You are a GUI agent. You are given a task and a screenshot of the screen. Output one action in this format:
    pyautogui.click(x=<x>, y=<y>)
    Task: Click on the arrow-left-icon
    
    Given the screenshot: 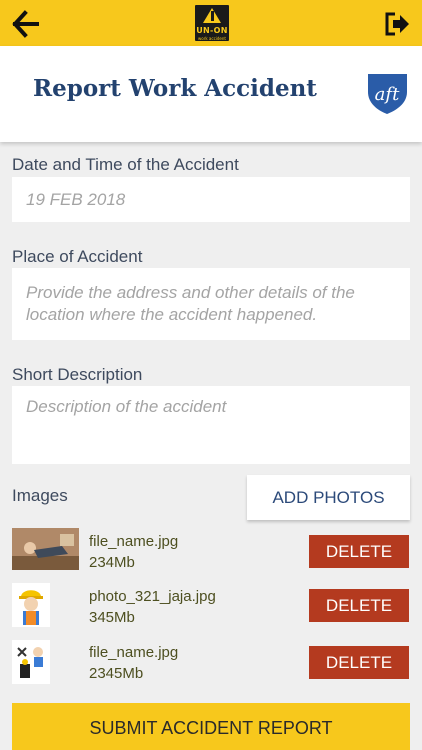 What is the action you would take?
    pyautogui.click(x=25, y=24)
    